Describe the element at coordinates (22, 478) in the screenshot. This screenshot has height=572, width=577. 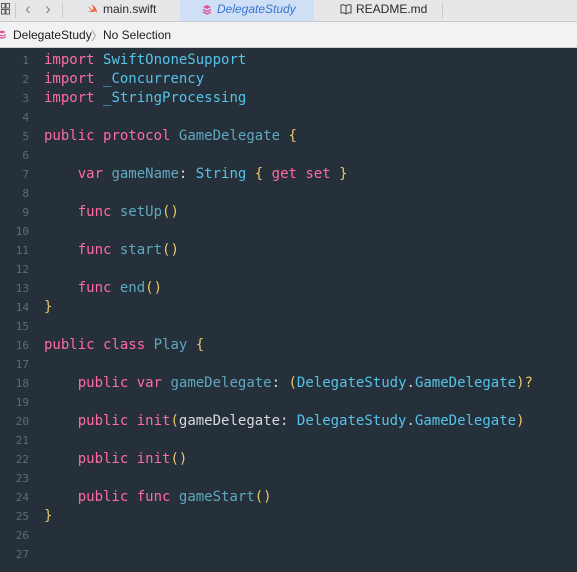
I see `line-number: 23` at that location.